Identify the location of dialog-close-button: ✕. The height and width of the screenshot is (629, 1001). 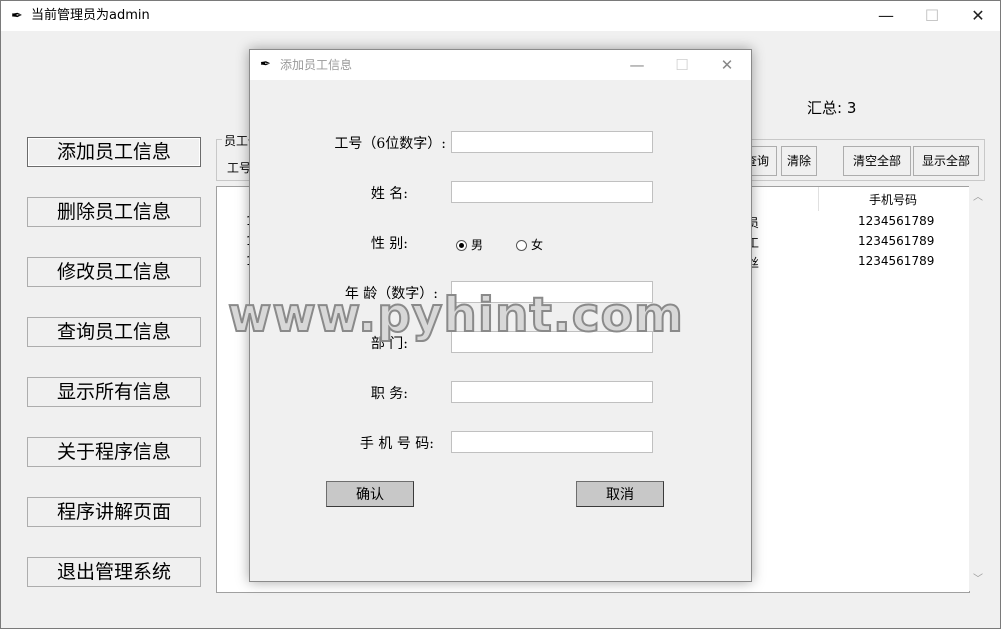
(727, 65).